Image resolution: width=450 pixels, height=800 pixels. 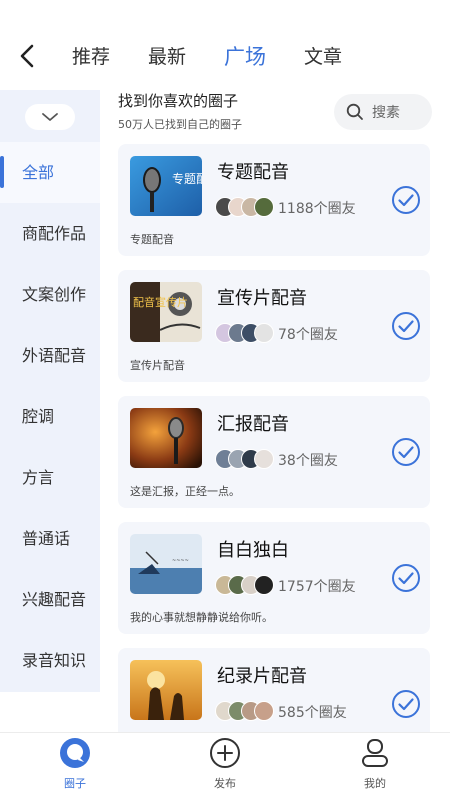 I want to click on circle-card: 专题配音 专题配音 1188个圈友 专题配音, so click(x=274, y=200).